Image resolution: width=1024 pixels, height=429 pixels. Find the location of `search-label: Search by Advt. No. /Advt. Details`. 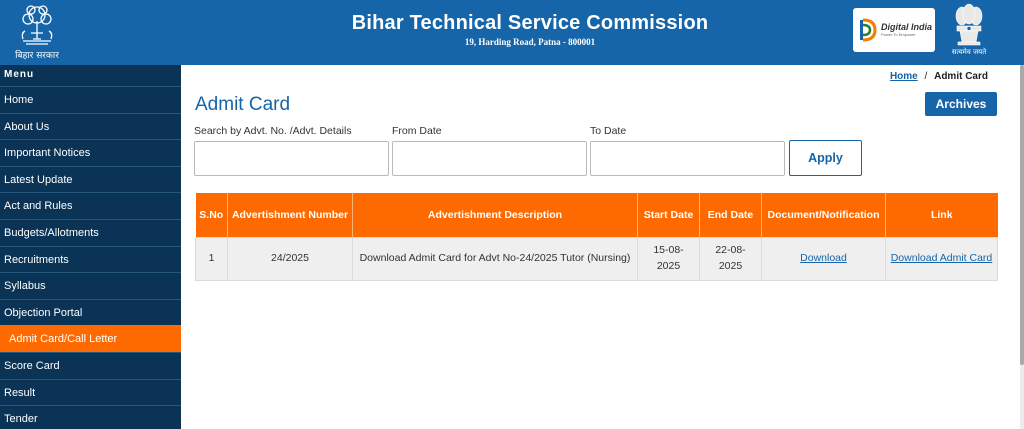

search-label: Search by Advt. No. /Advt. Details is located at coordinates (273, 131).